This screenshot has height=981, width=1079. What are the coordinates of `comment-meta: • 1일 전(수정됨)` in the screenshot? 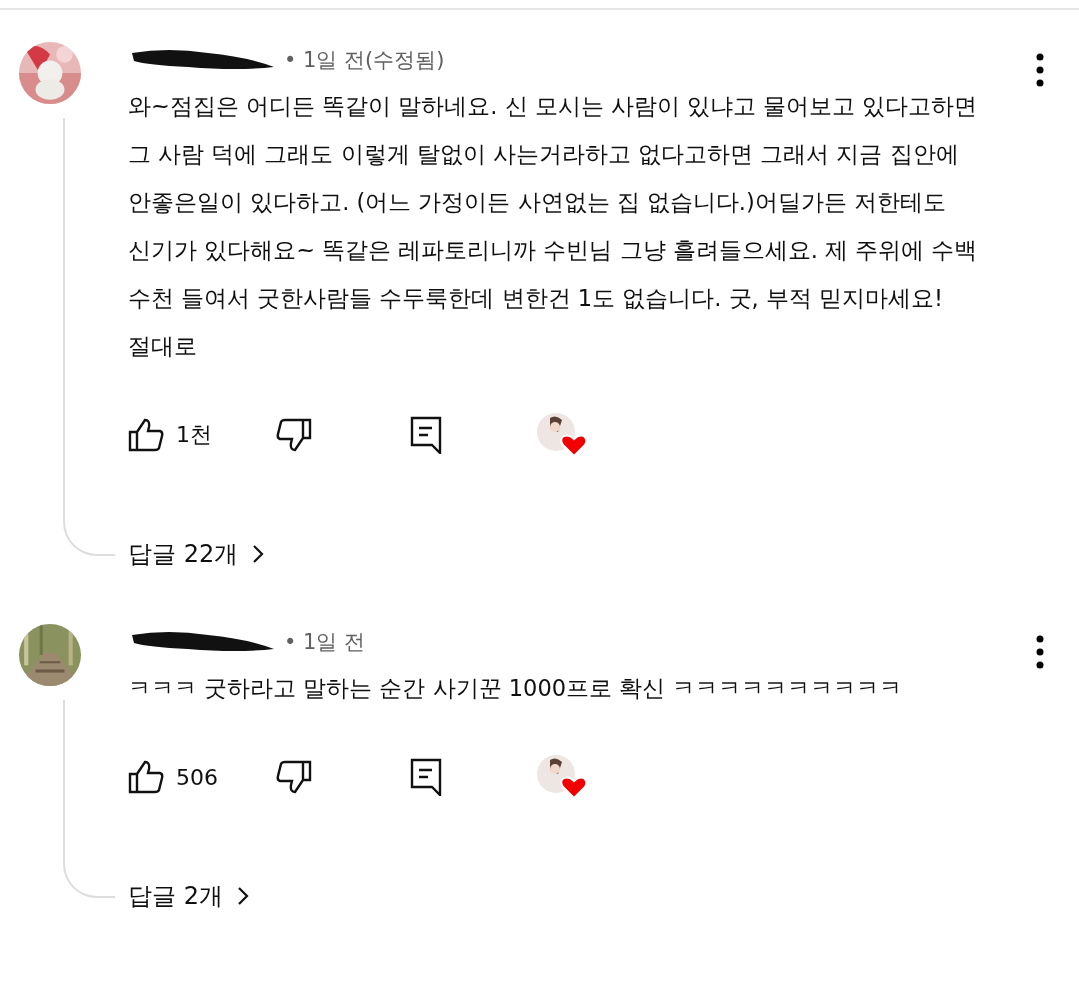 It's located at (364, 60).